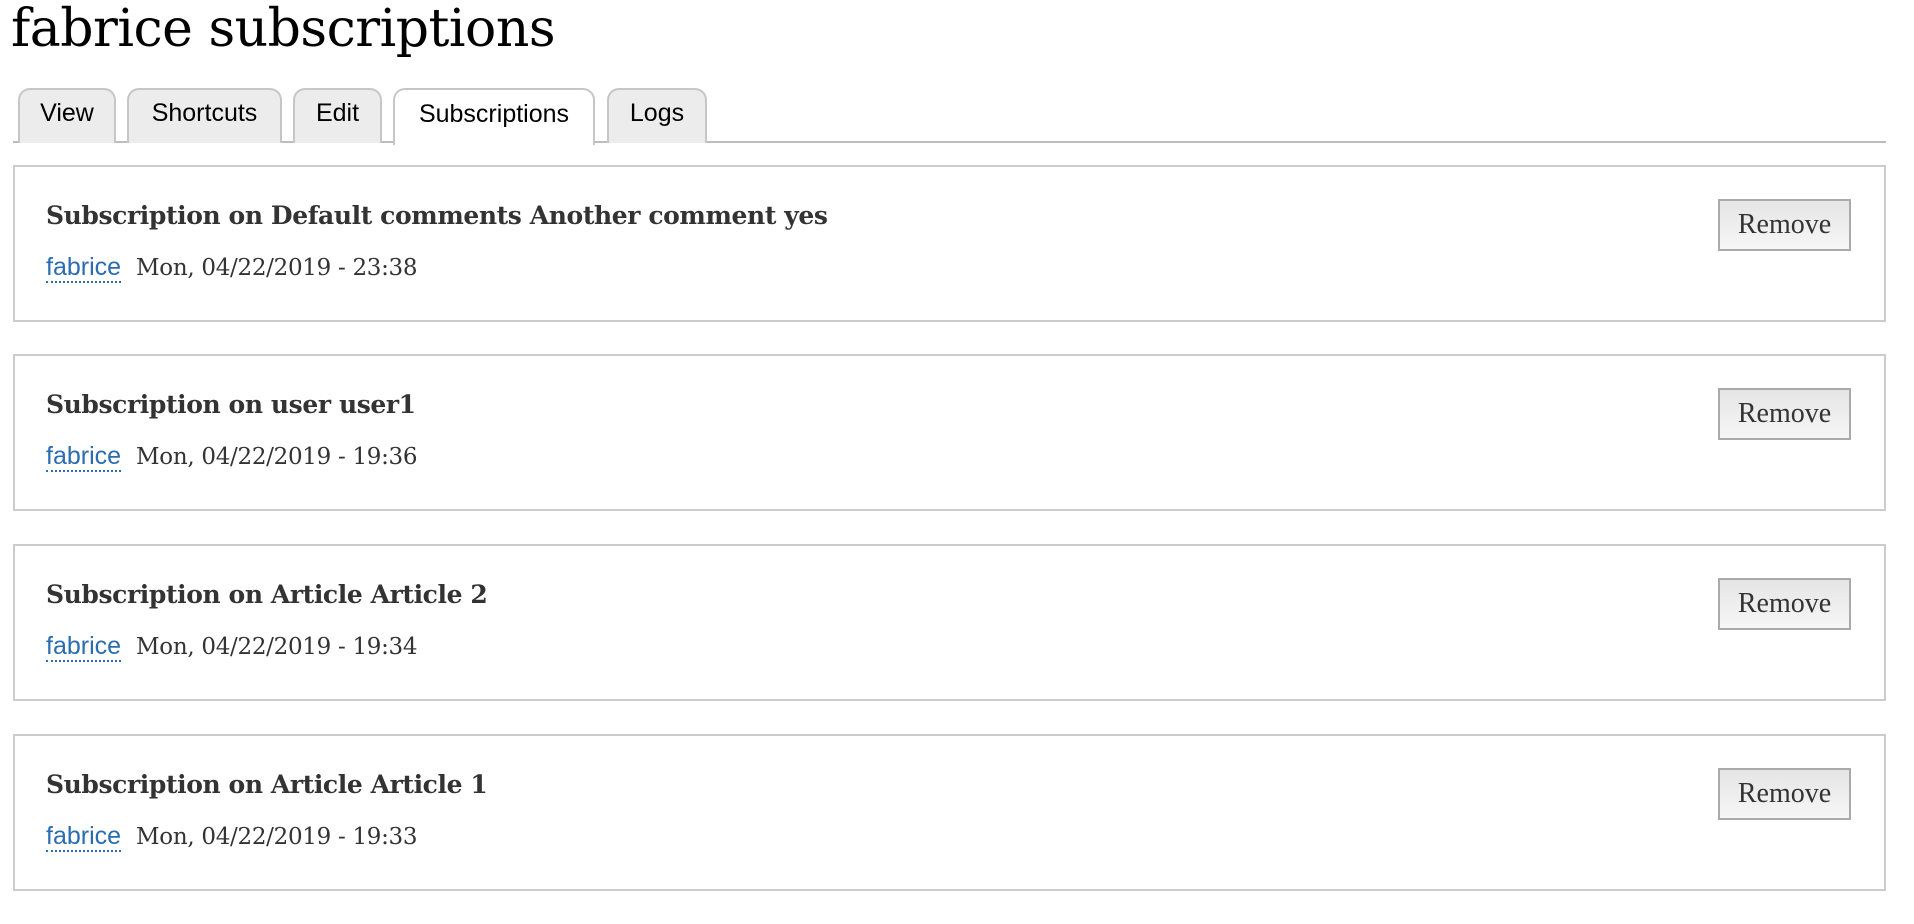  I want to click on subscription-title: Subscription on Article Article 1, so click(267, 784).